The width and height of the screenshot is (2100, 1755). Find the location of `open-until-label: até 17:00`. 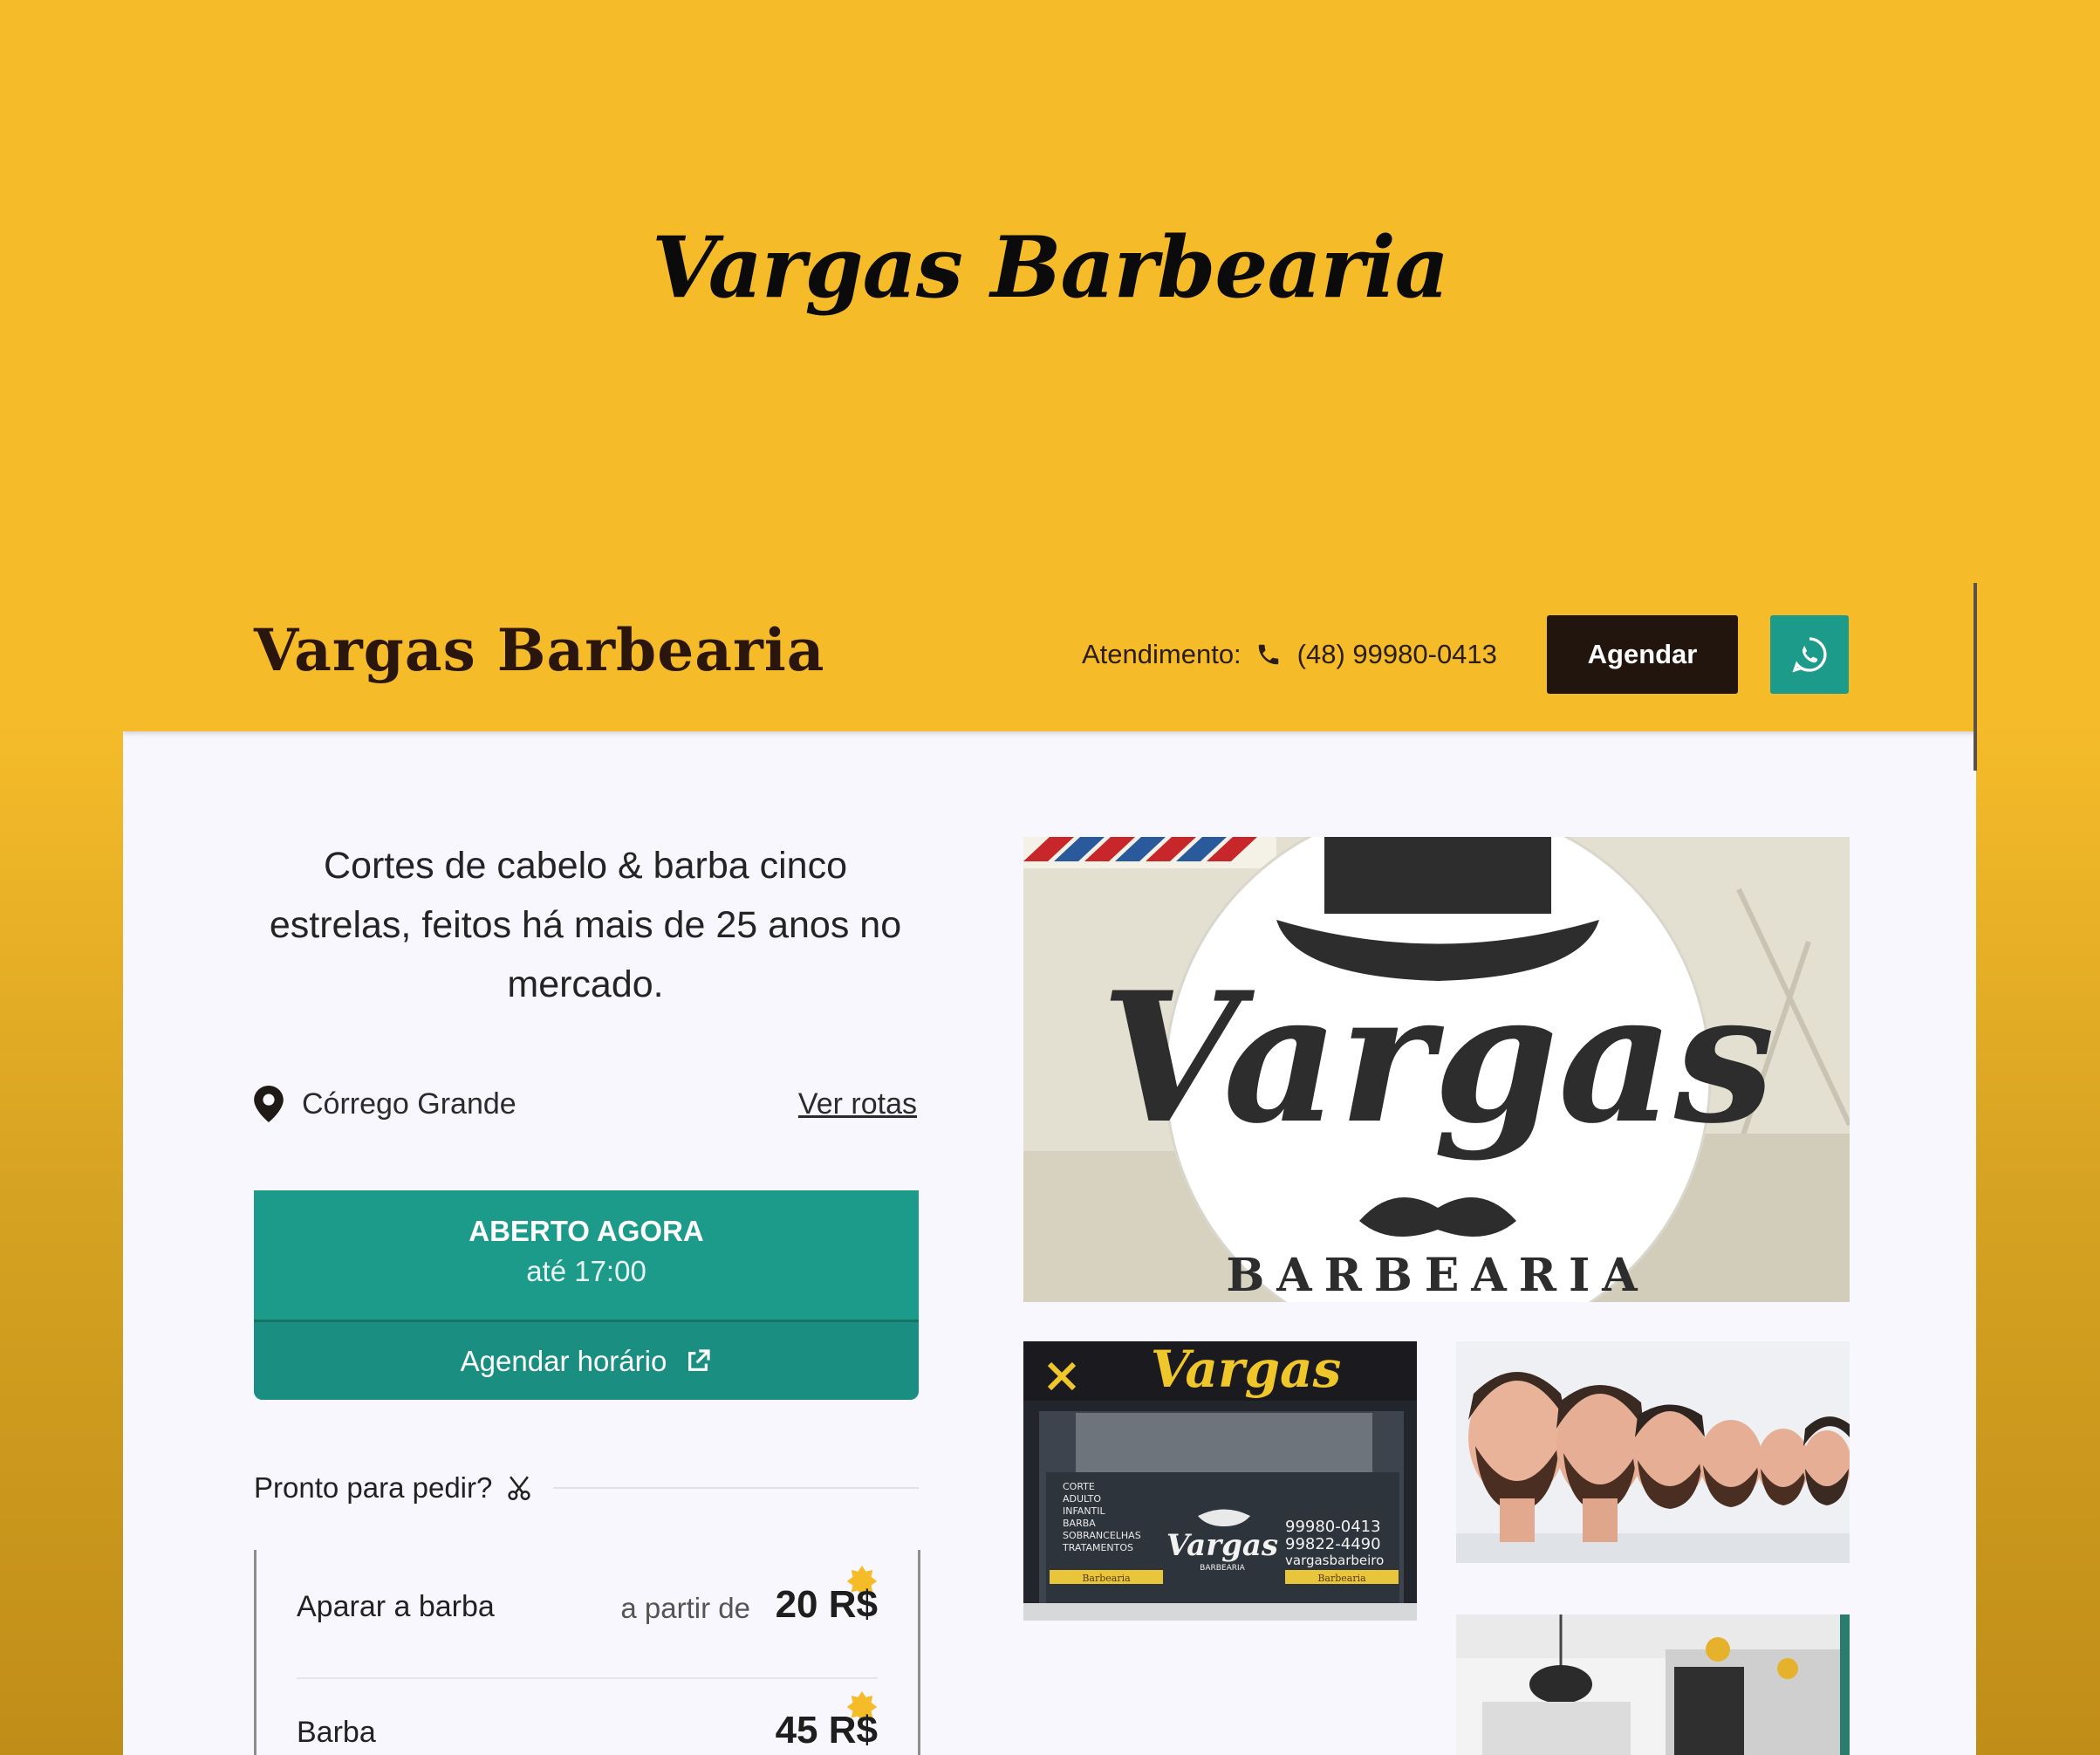

open-until-label: até 17:00 is located at coordinates (586, 1271).